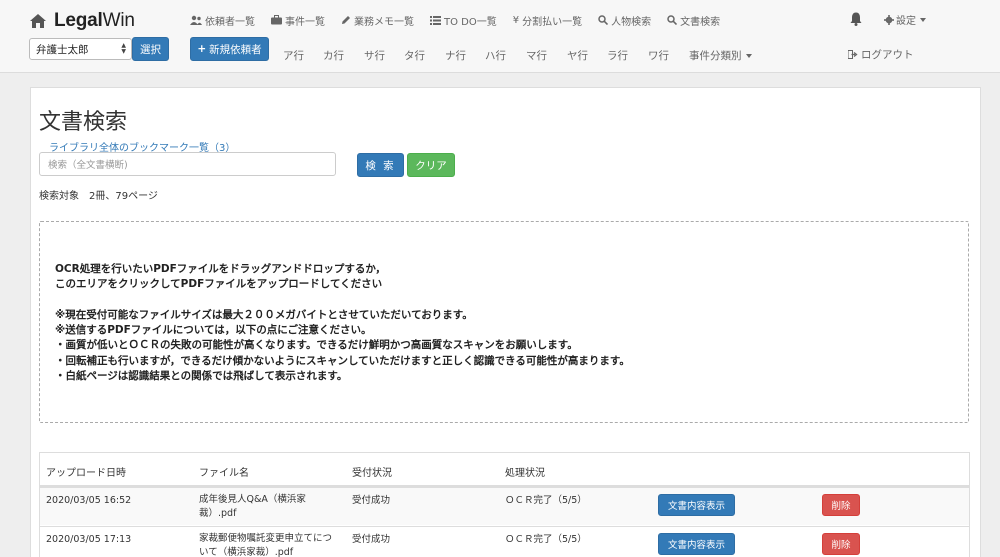 Image resolution: width=1000 pixels, height=557 pixels. Describe the element at coordinates (658, 55) in the screenshot. I see `kana-filter-wa: ワ行` at that location.